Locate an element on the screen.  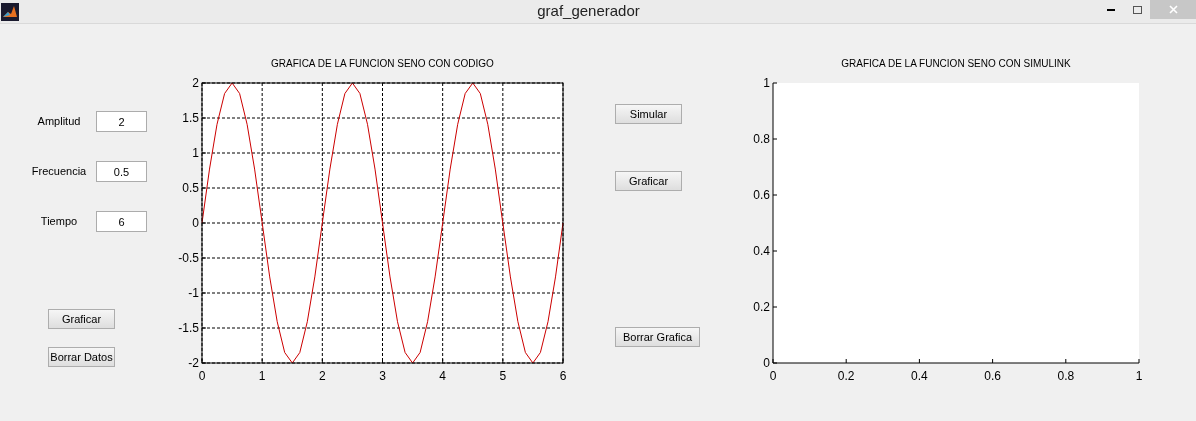
field-label: Tiempo is located at coordinates (59, 222).